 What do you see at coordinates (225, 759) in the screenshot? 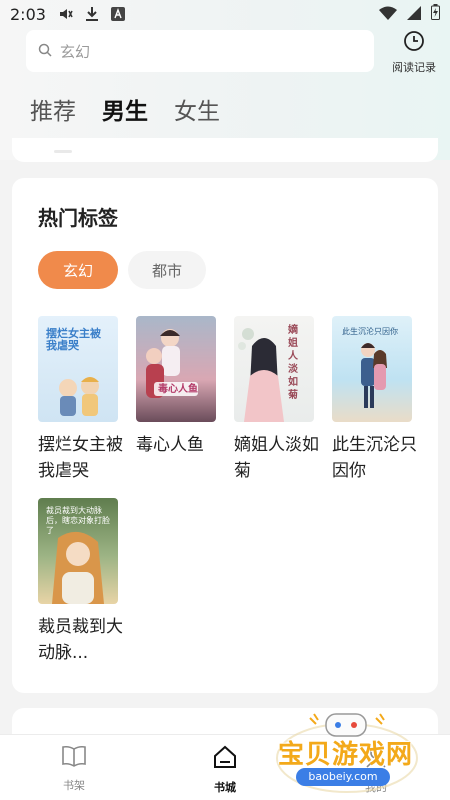
I see `home-icon` at bounding box center [225, 759].